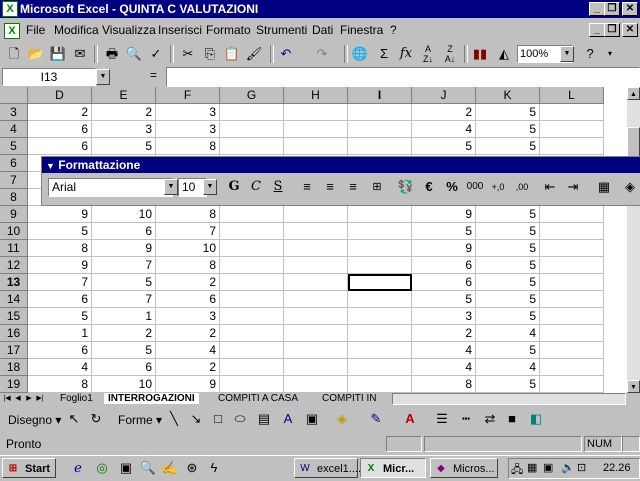 The height and width of the screenshot is (481, 640). What do you see at coordinates (74, 419) in the screenshot?
I see `select-objects-icon: ↖` at bounding box center [74, 419].